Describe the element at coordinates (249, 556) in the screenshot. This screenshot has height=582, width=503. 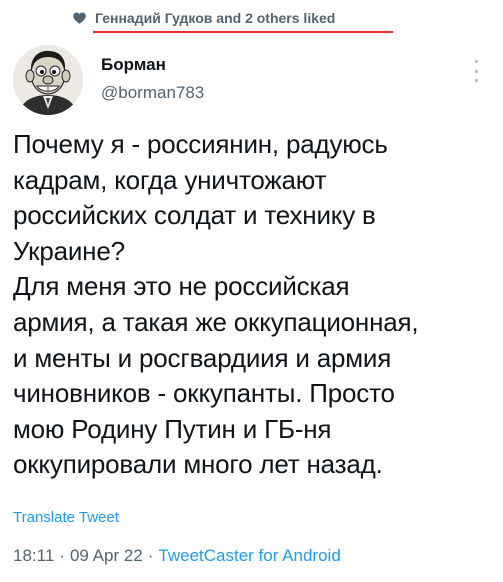
I see `tweet-client-link: TweetCaster for Android` at that location.